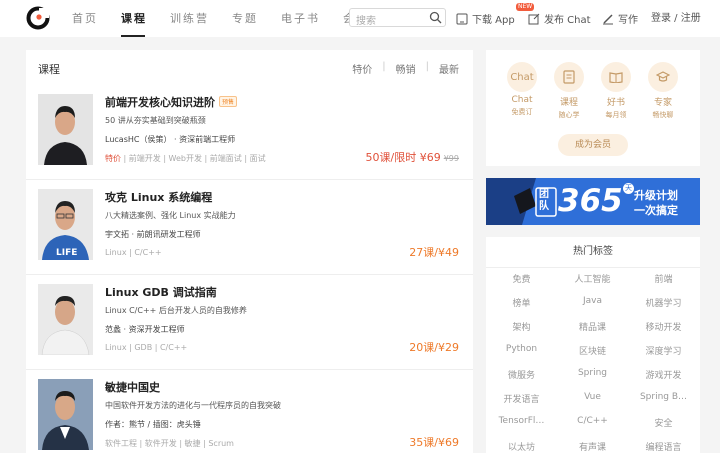 This screenshot has width=720, height=453. What do you see at coordinates (193, 405) in the screenshot?
I see `course-desc: 中国软件开发方法的进化与一代程序员的自我突破` at bounding box center [193, 405].